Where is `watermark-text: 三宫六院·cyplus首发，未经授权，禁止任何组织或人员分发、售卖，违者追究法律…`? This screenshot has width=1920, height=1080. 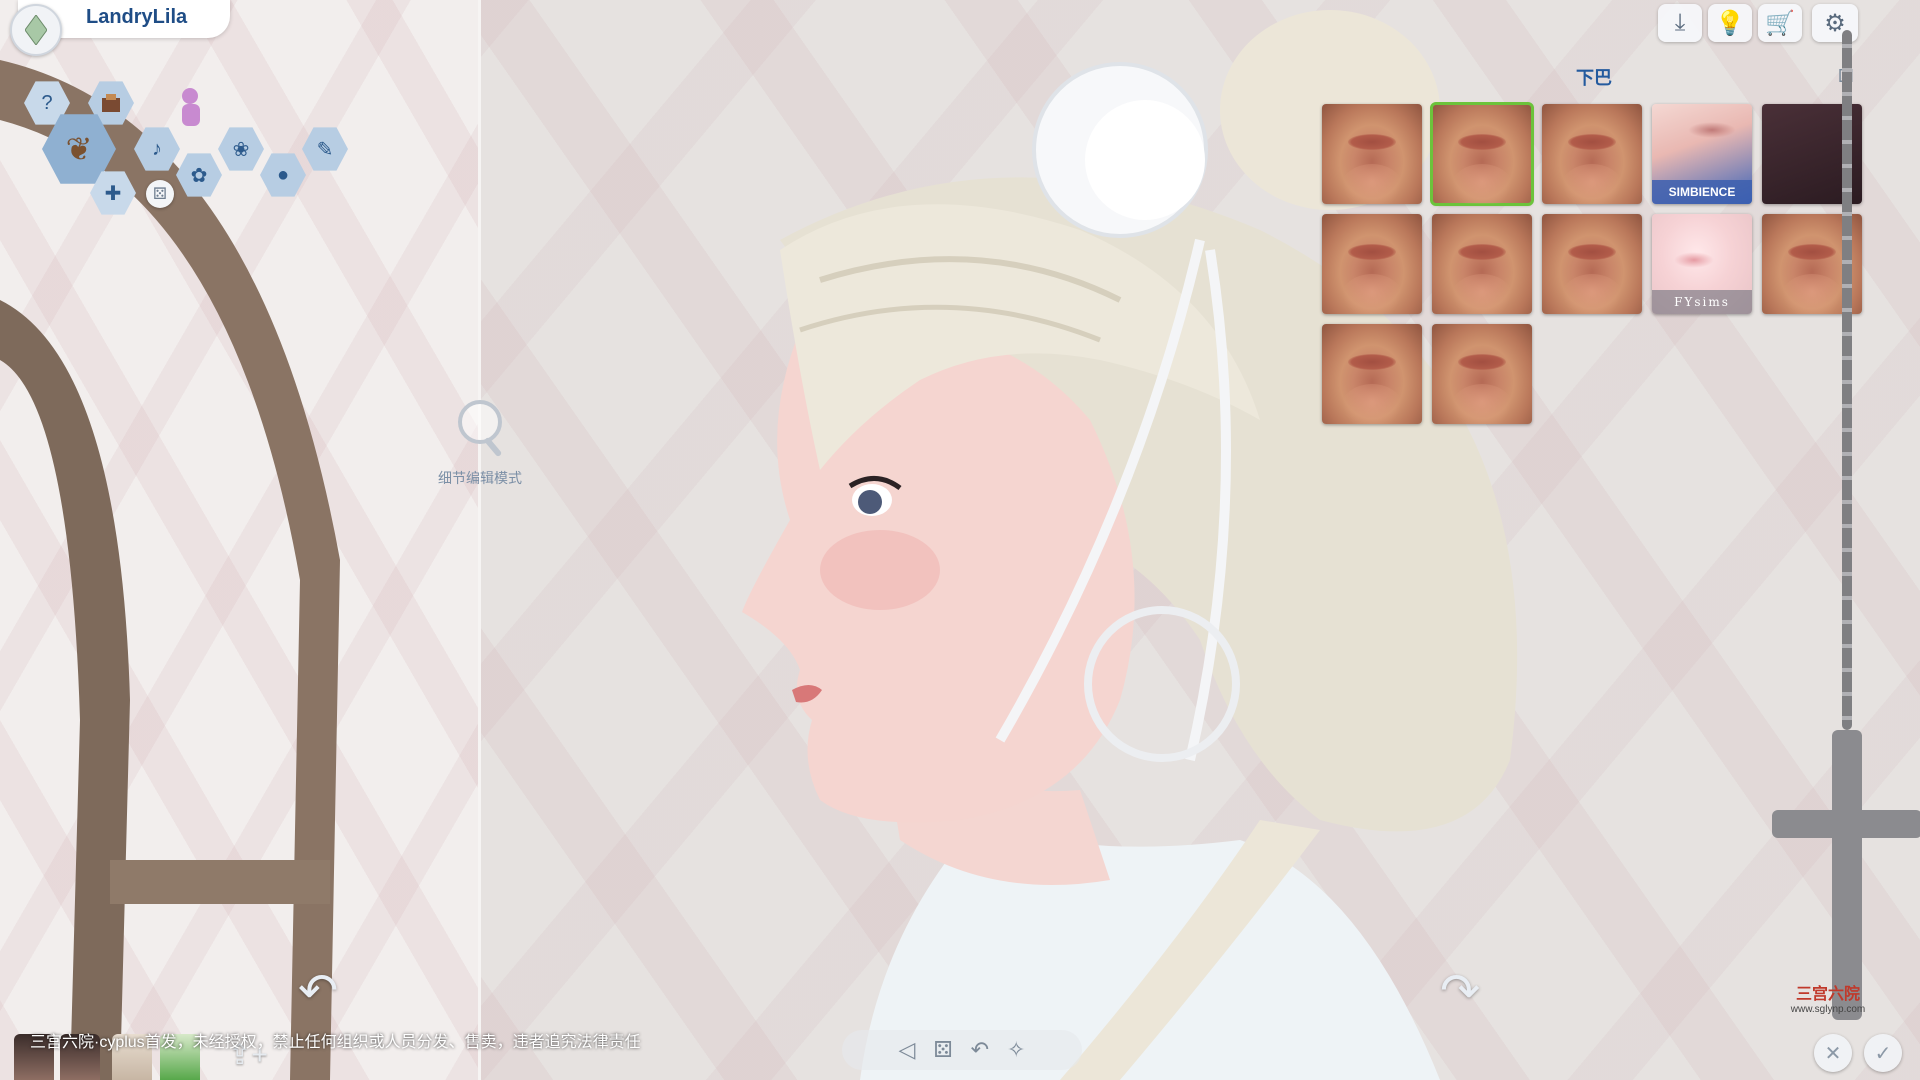
watermark-text: 三宫六院·cyplus首发，未经授权，禁止任何组织或人员分发、售卖，违者追究法律… is located at coordinates (335, 1042).